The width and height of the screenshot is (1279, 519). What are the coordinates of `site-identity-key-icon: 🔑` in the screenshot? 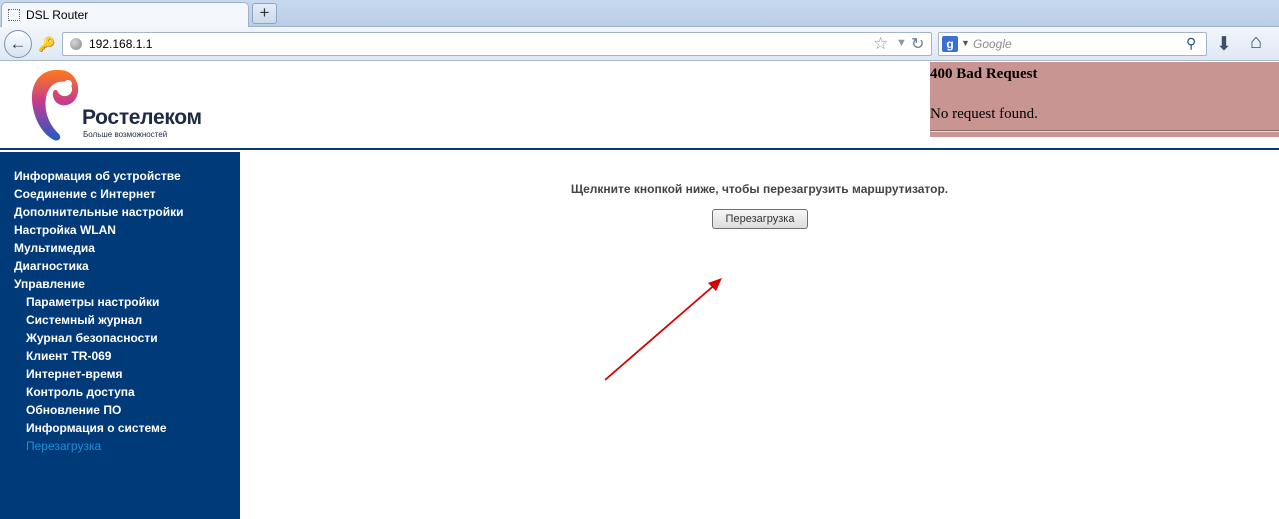 It's located at (47, 44).